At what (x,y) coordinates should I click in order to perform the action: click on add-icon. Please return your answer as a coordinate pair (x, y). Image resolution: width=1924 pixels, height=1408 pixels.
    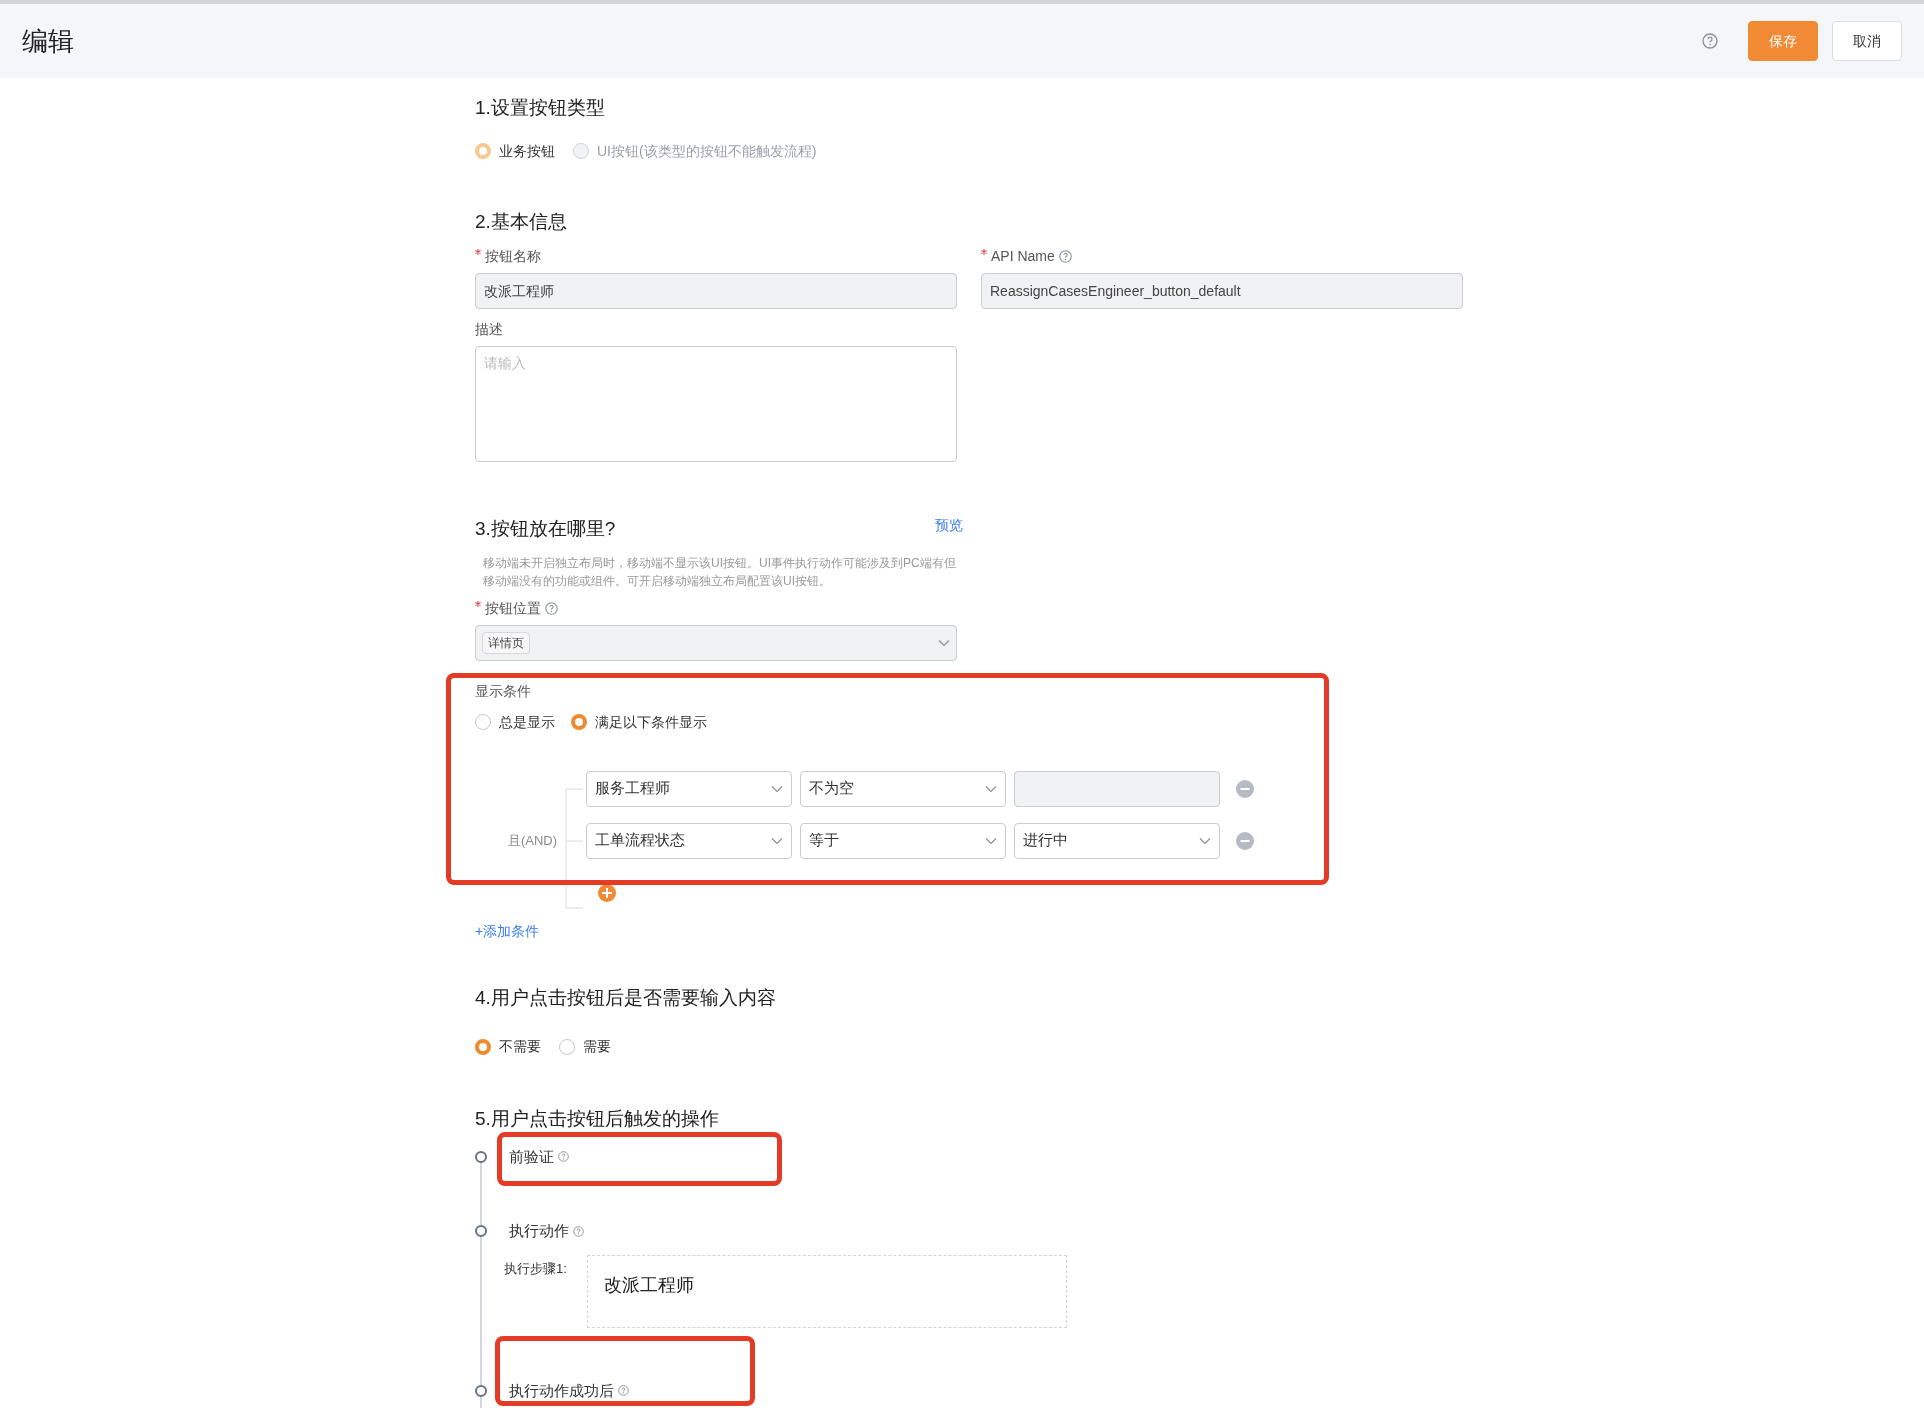
    Looking at the image, I should click on (607, 892).